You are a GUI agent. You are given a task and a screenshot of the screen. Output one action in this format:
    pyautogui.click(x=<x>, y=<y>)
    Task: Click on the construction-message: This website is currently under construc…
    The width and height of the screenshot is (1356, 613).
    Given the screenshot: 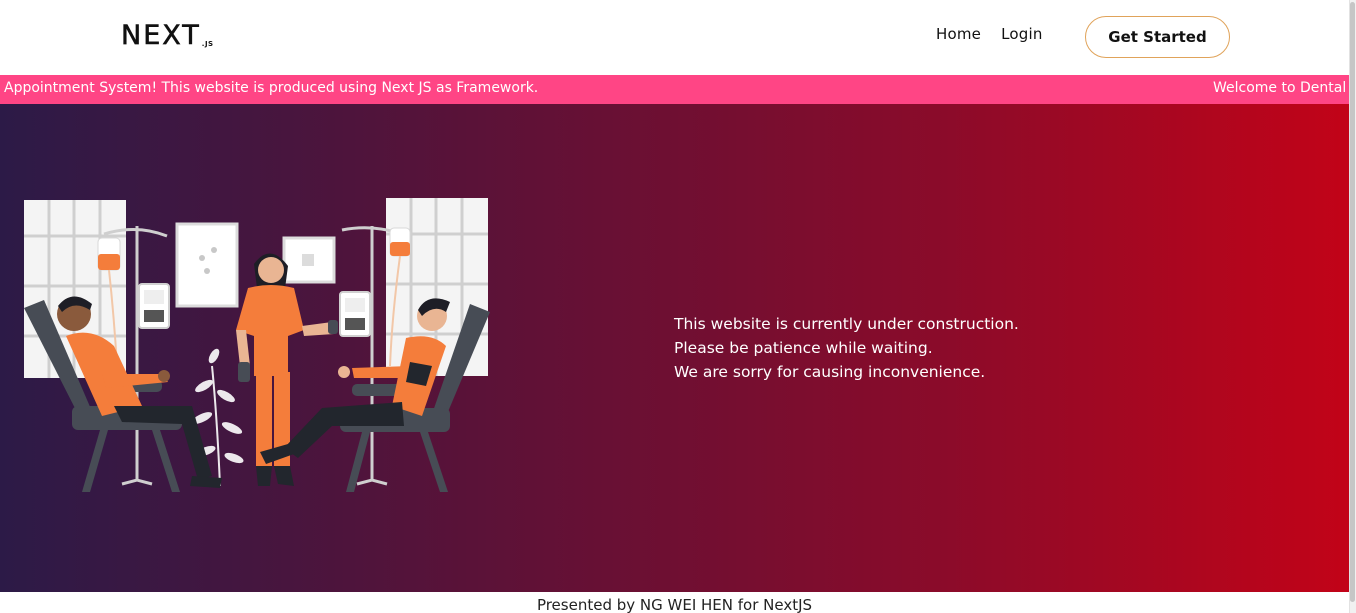 What is the action you would take?
    pyautogui.click(x=846, y=348)
    